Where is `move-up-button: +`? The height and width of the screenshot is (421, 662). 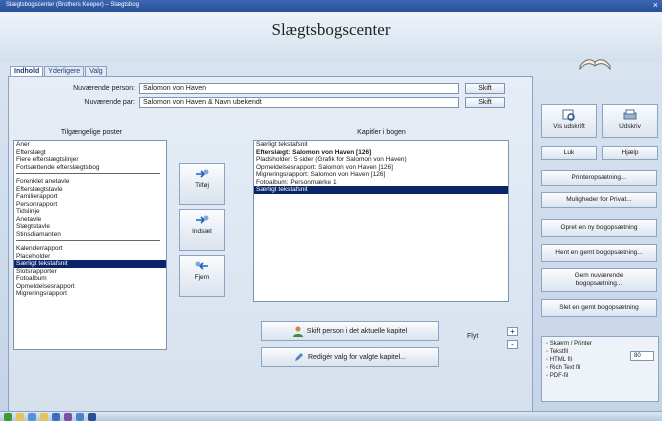
move-up-button: + is located at coordinates (512, 331).